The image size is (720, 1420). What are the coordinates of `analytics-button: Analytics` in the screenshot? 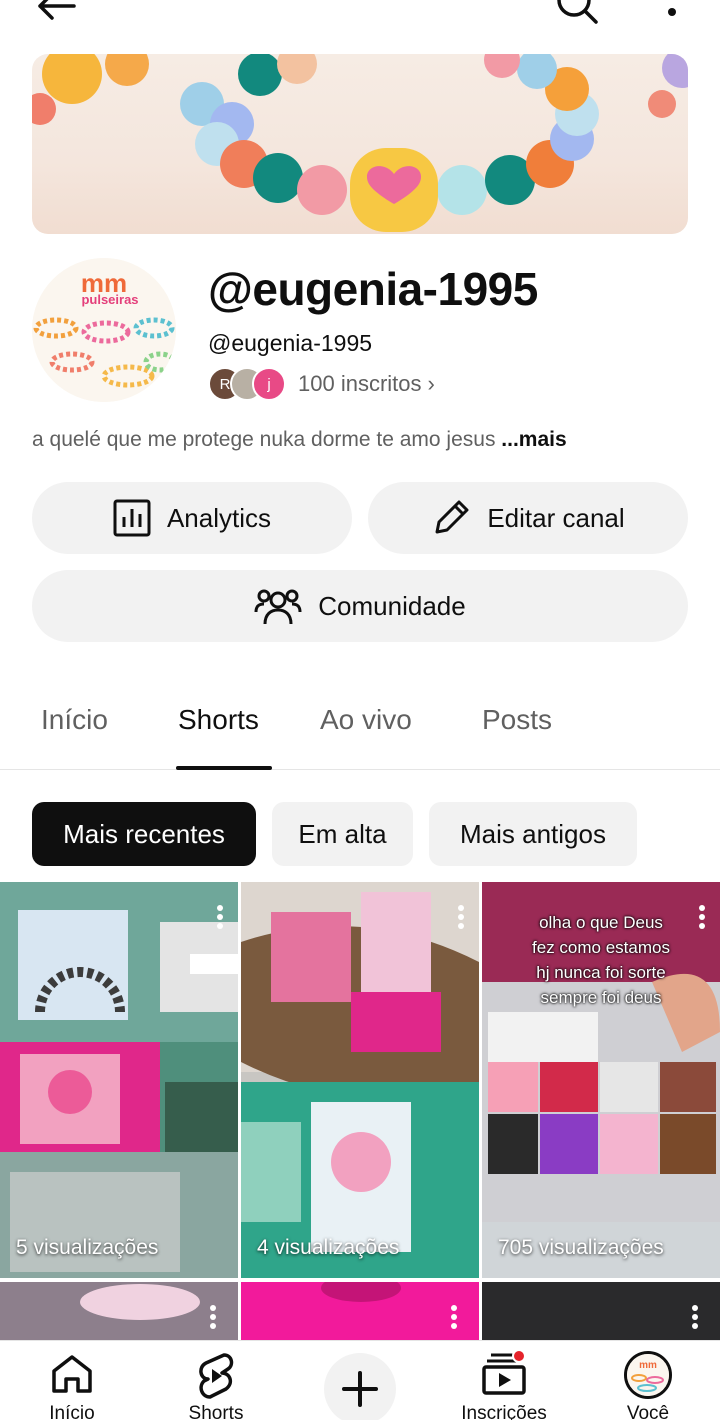 It's located at (192, 518).